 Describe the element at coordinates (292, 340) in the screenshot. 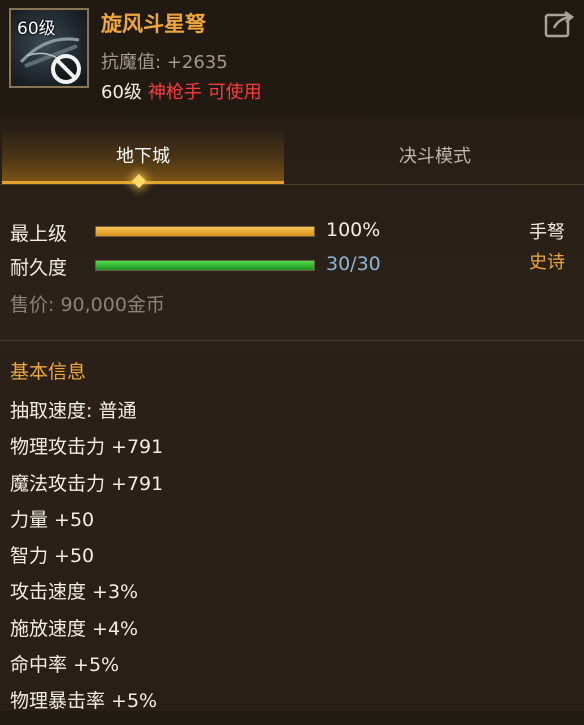

I see `section-divider` at that location.